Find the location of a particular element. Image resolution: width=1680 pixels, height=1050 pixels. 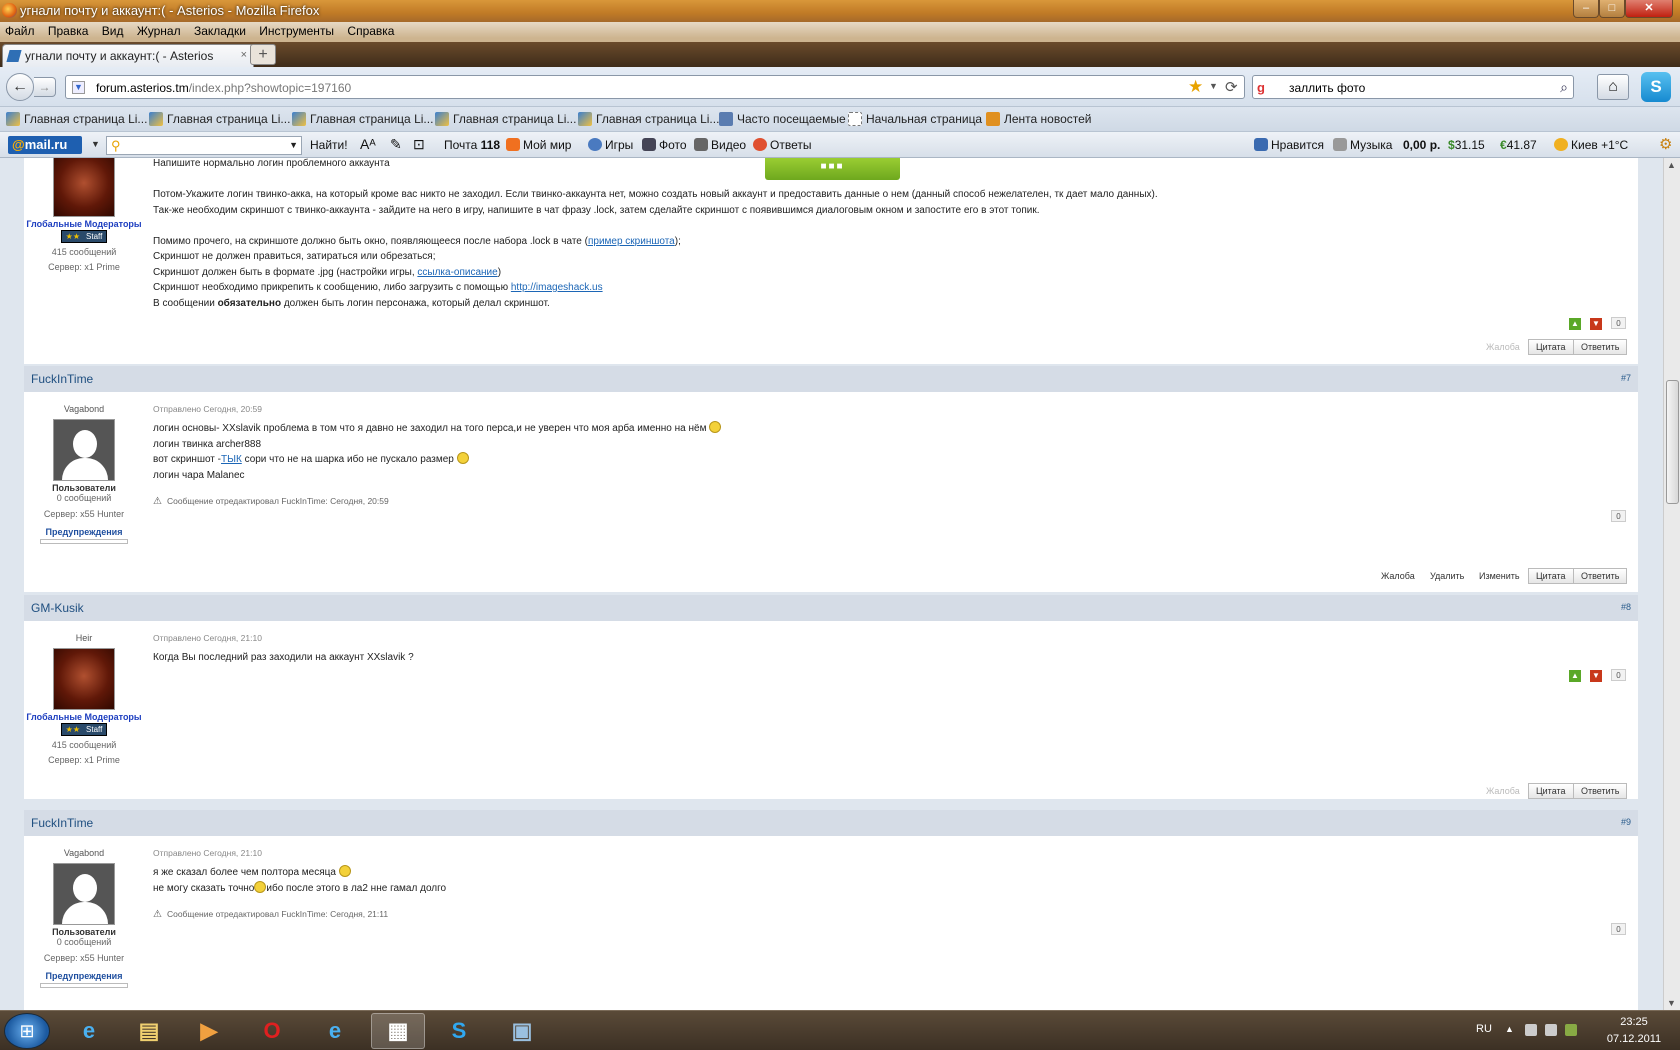

search-input: заллить фото is located at coordinates (1327, 88).